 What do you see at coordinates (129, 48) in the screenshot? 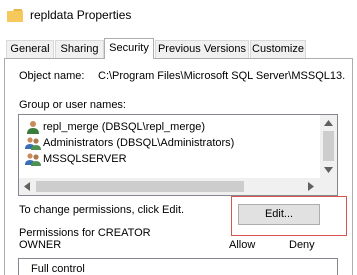
I see `tab-security: Security` at bounding box center [129, 48].